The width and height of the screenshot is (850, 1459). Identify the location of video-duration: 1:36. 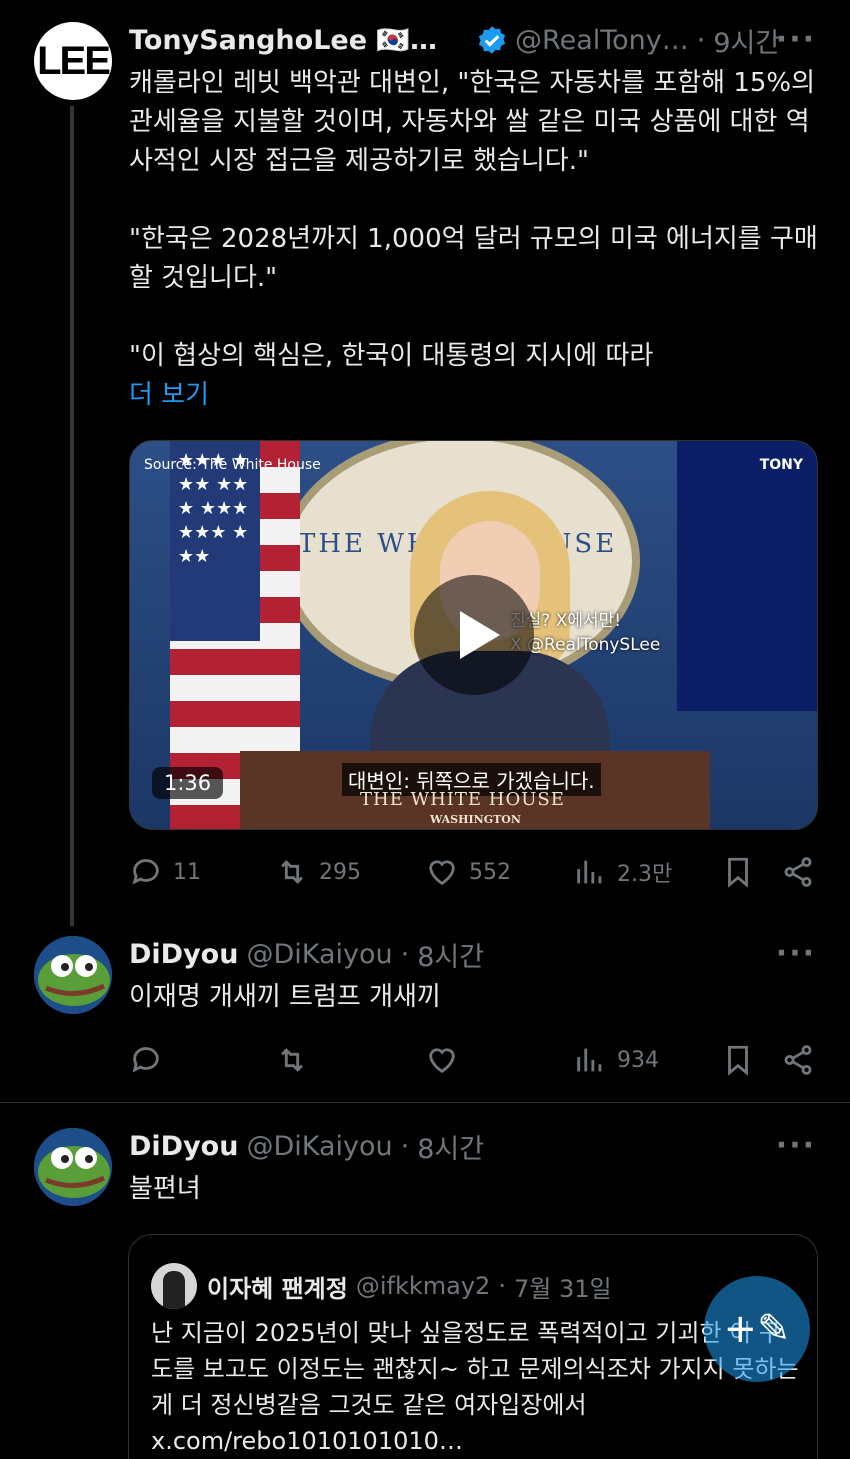
(188, 783).